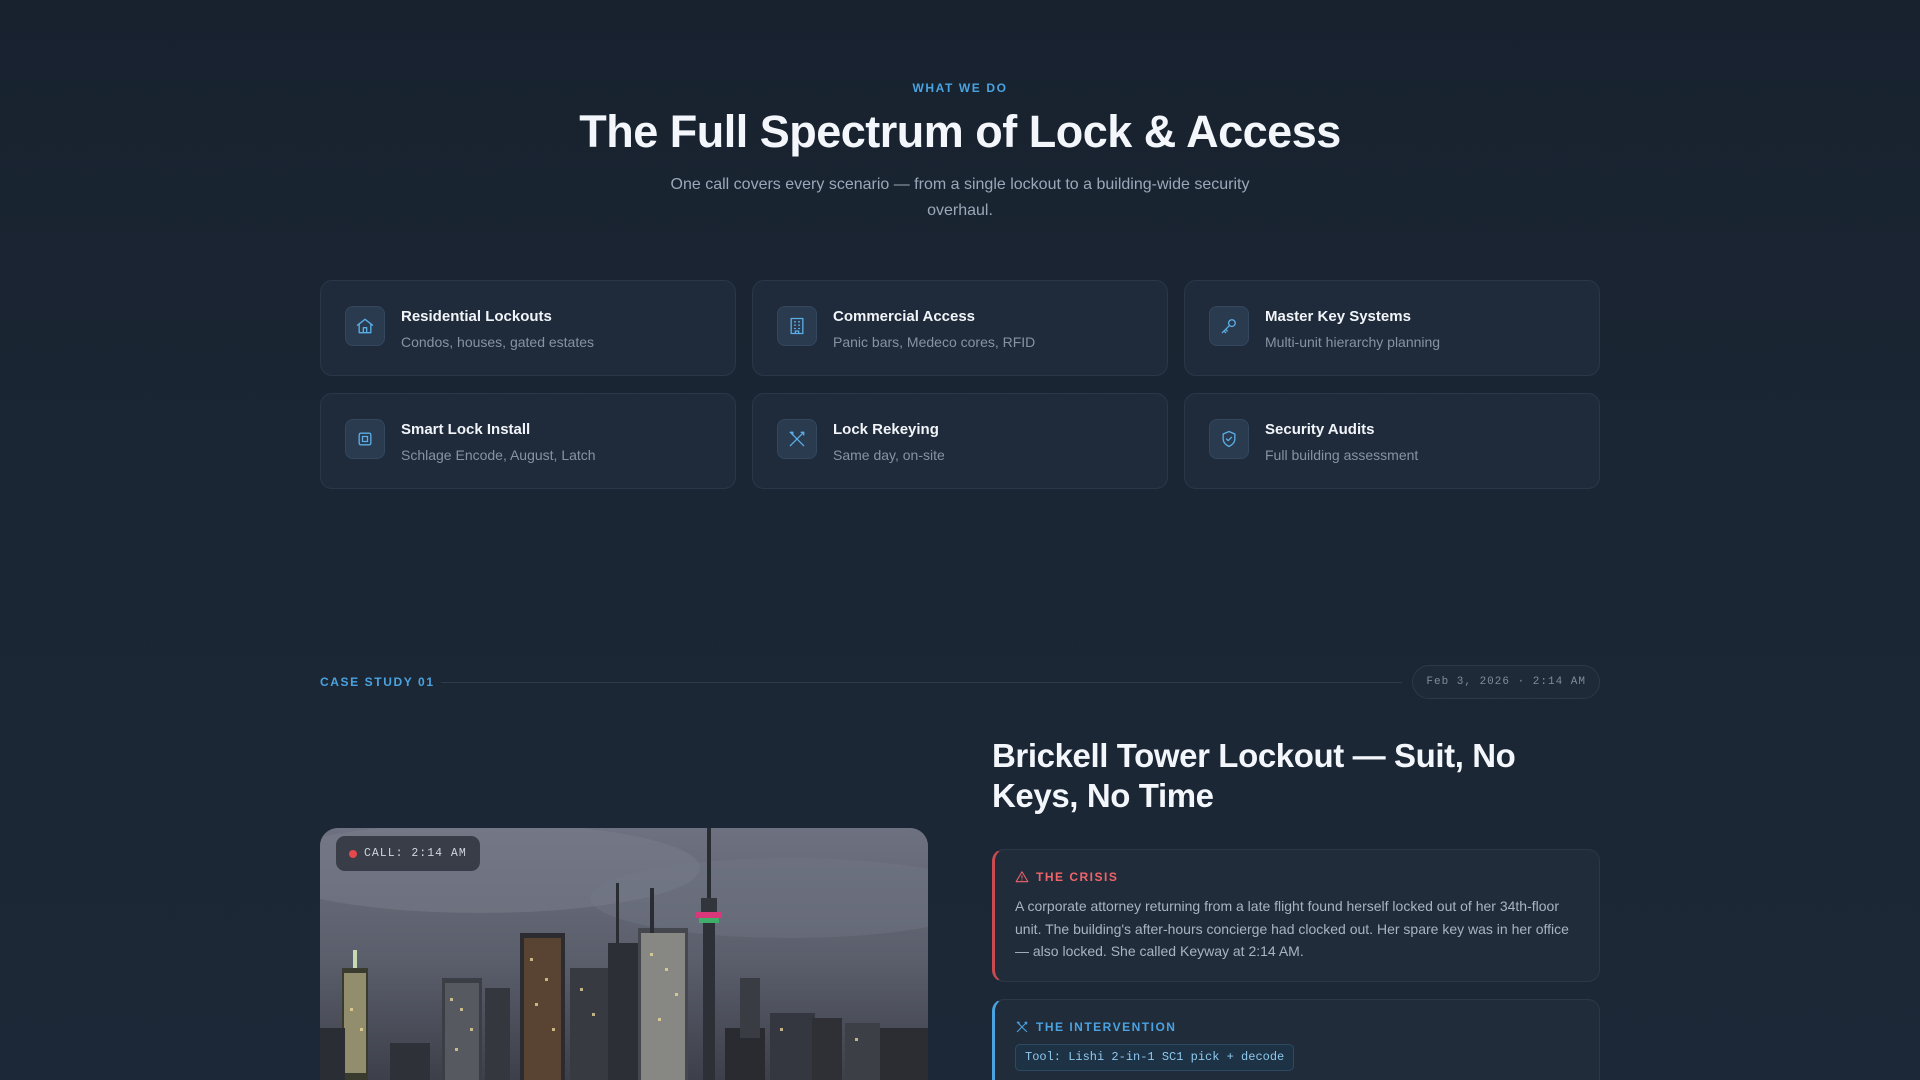  What do you see at coordinates (934, 342) in the screenshot?
I see `service-card-desc: Panic bars, Medeco cores, RFID` at bounding box center [934, 342].